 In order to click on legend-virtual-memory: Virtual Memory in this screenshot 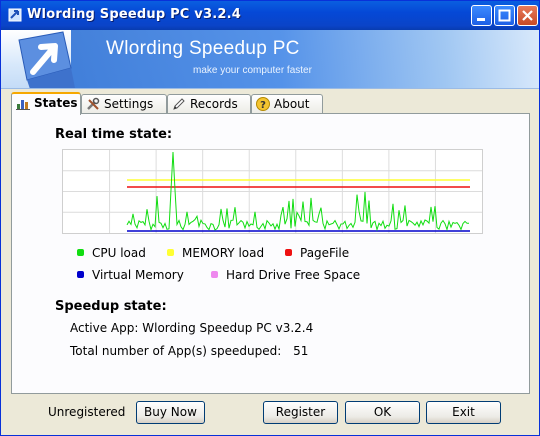, I will do `click(130, 275)`.